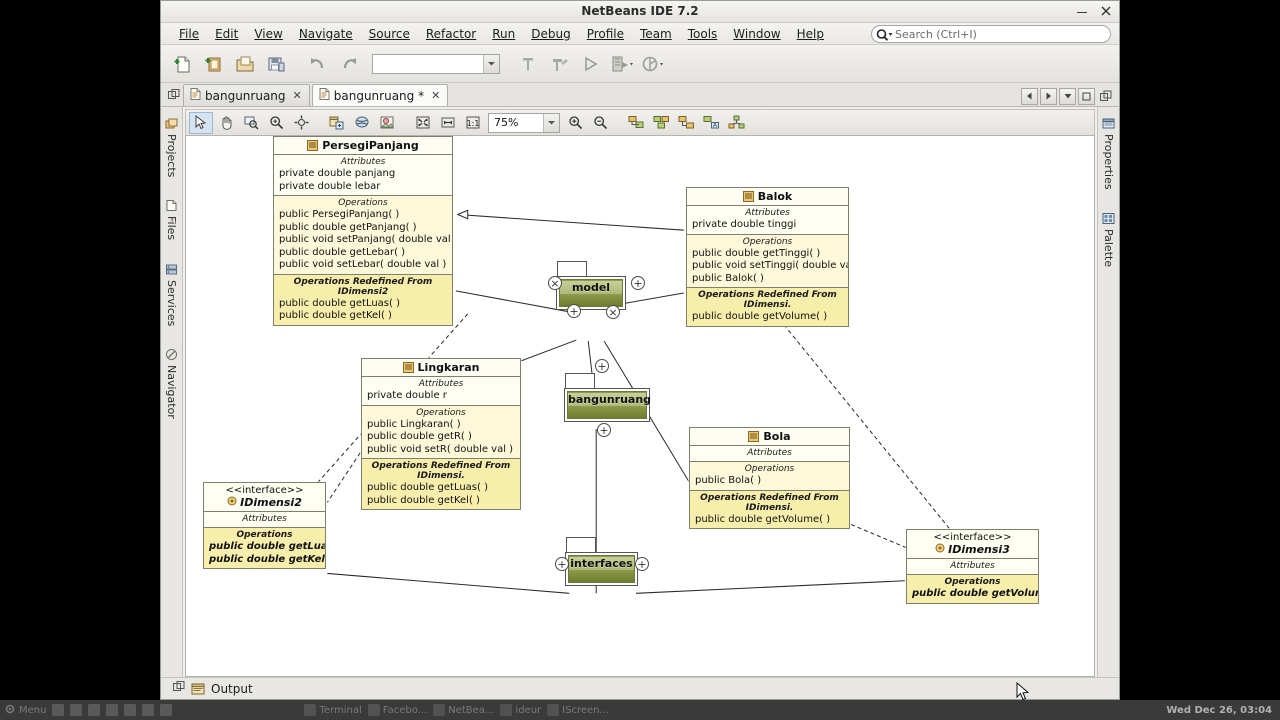 The width and height of the screenshot is (1280, 720). I want to click on zoom-level-combo: 75%, so click(524, 122).